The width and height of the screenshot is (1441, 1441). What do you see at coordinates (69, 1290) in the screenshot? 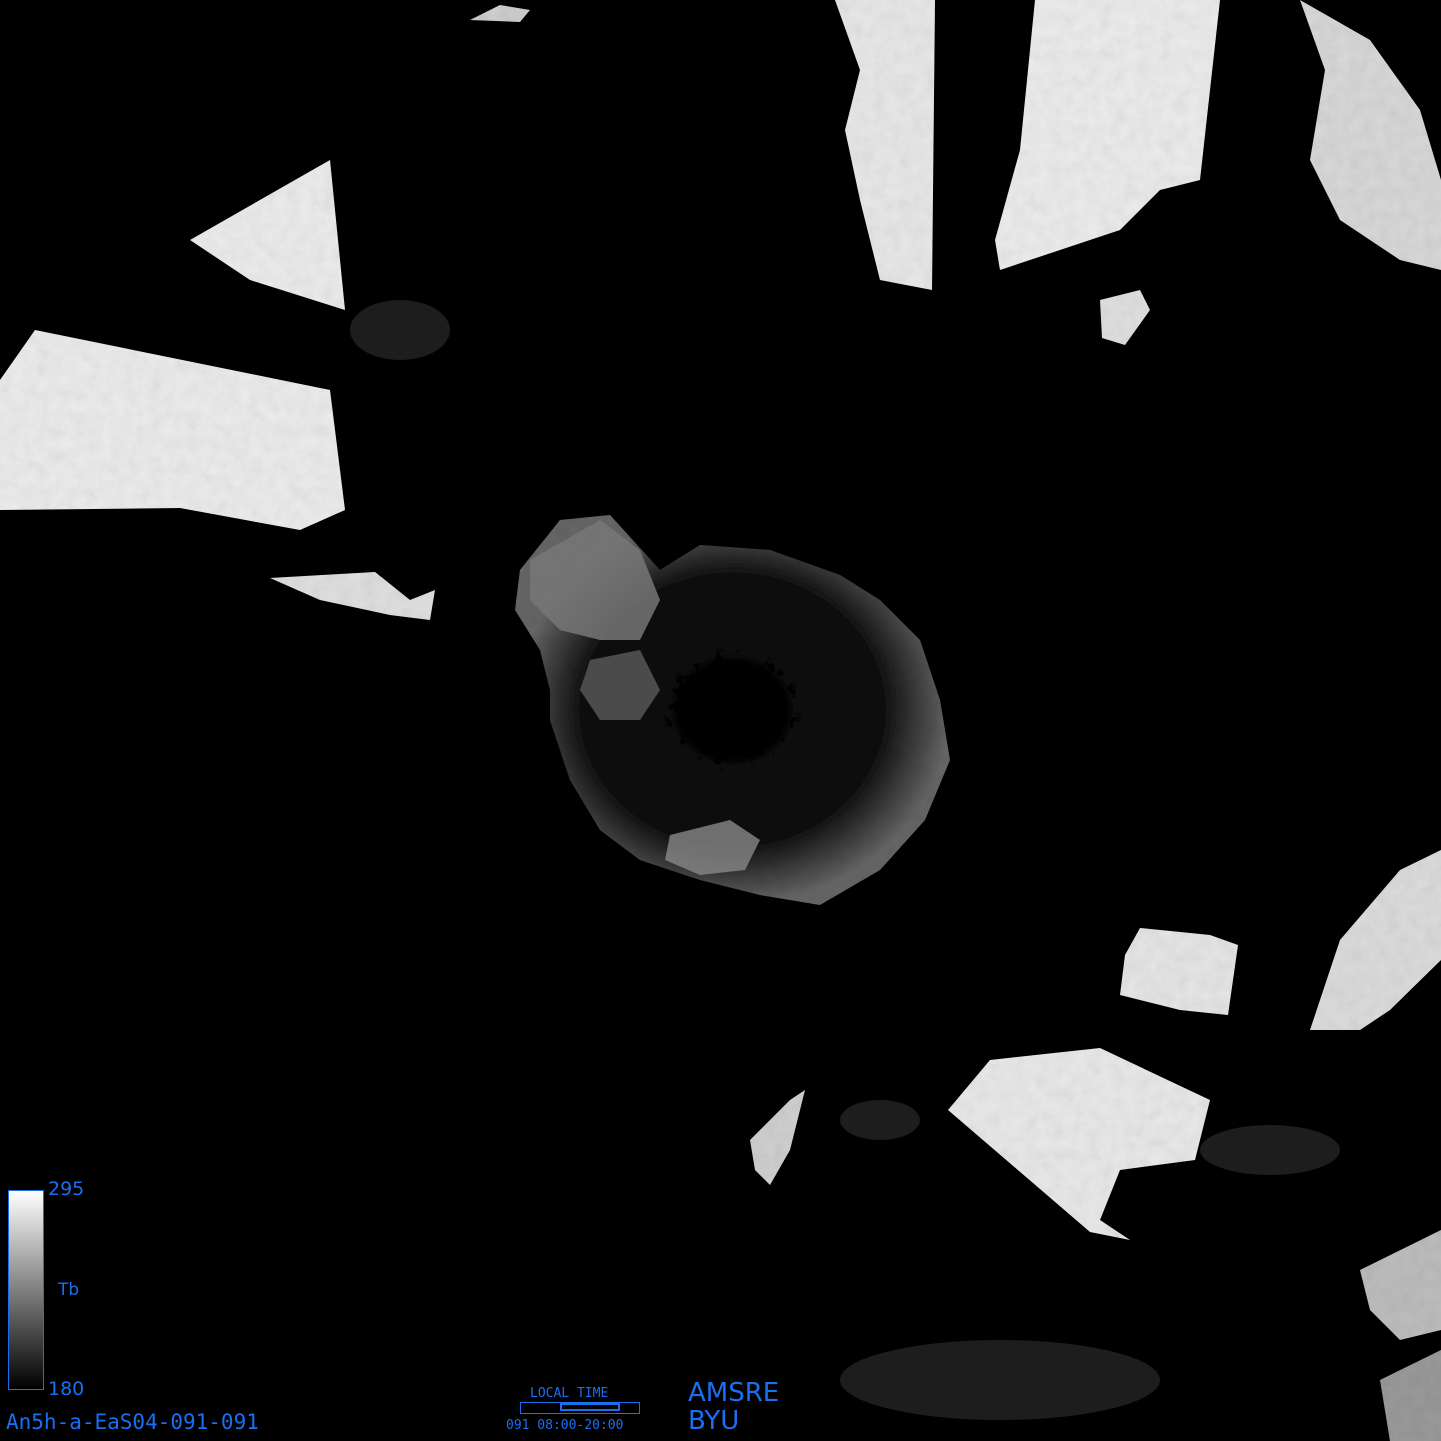
I see `colorbar-unit-label: Tb` at bounding box center [69, 1290].